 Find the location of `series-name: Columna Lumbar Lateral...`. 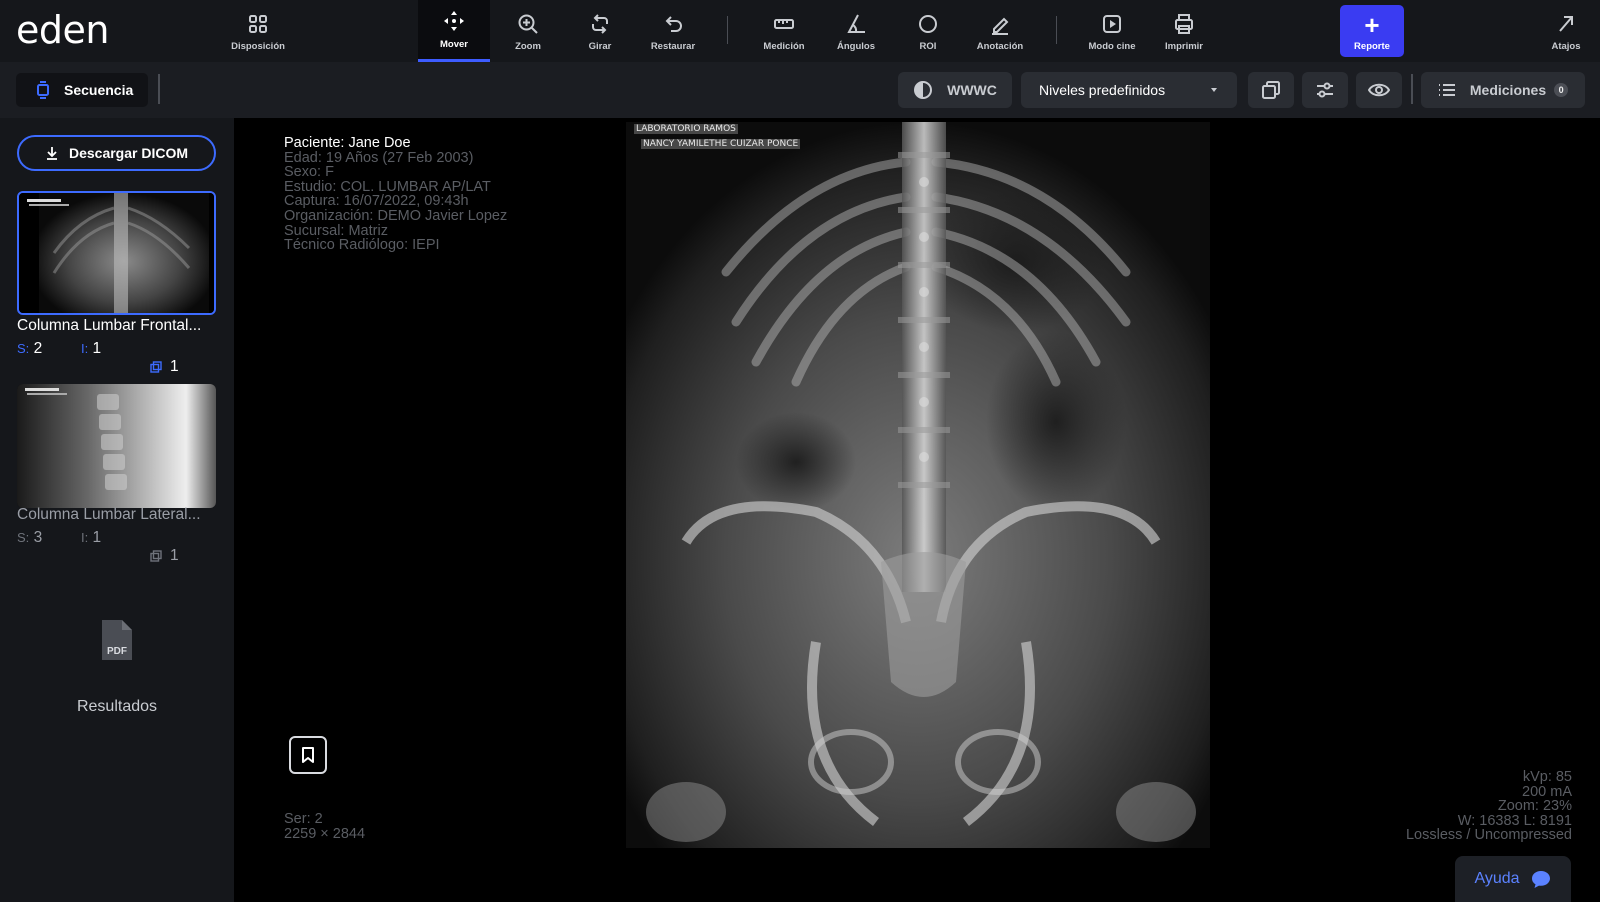

series-name: Columna Lumbar Lateral... is located at coordinates (109, 514).